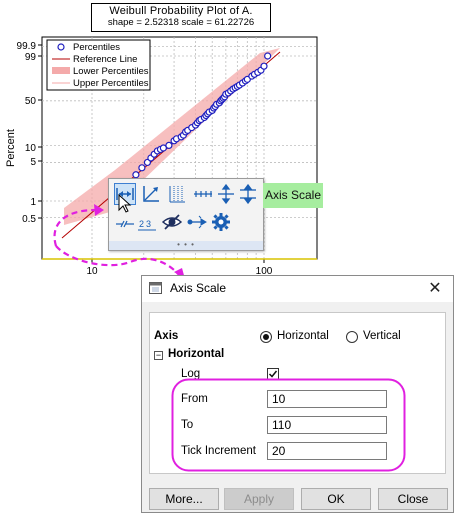  Describe the element at coordinates (221, 222) in the screenshot. I see `settings-gear-icon` at that location.